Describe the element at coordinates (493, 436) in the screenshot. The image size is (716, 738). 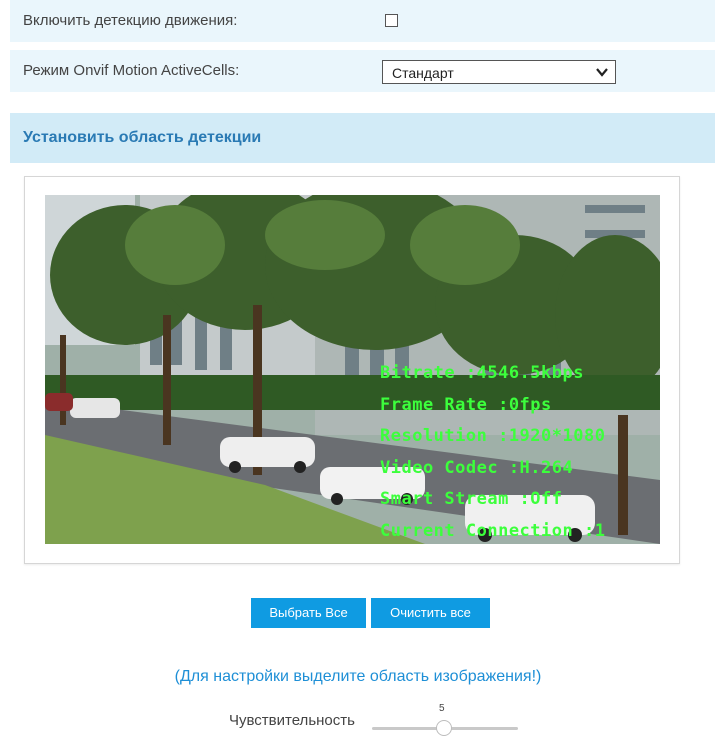
I see `osd-resolution: Resolution :1920*1080` at that location.